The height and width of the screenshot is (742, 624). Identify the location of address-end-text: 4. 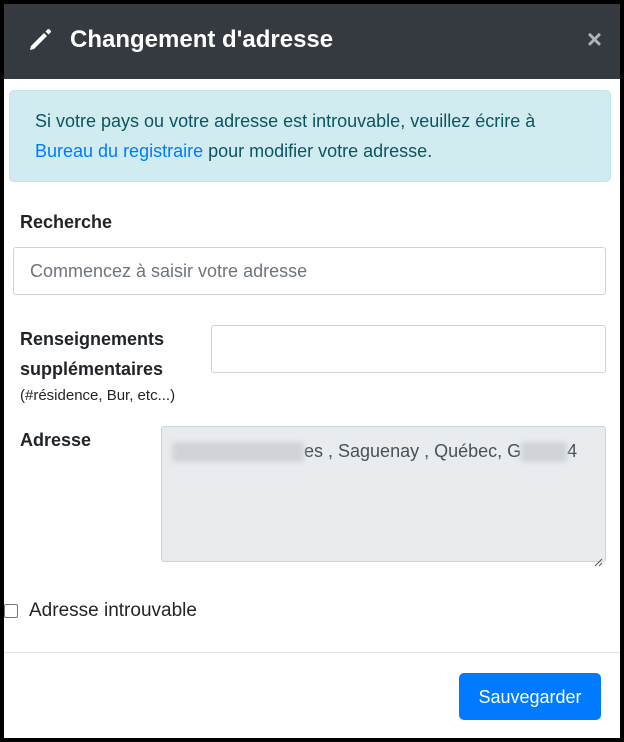
(572, 451).